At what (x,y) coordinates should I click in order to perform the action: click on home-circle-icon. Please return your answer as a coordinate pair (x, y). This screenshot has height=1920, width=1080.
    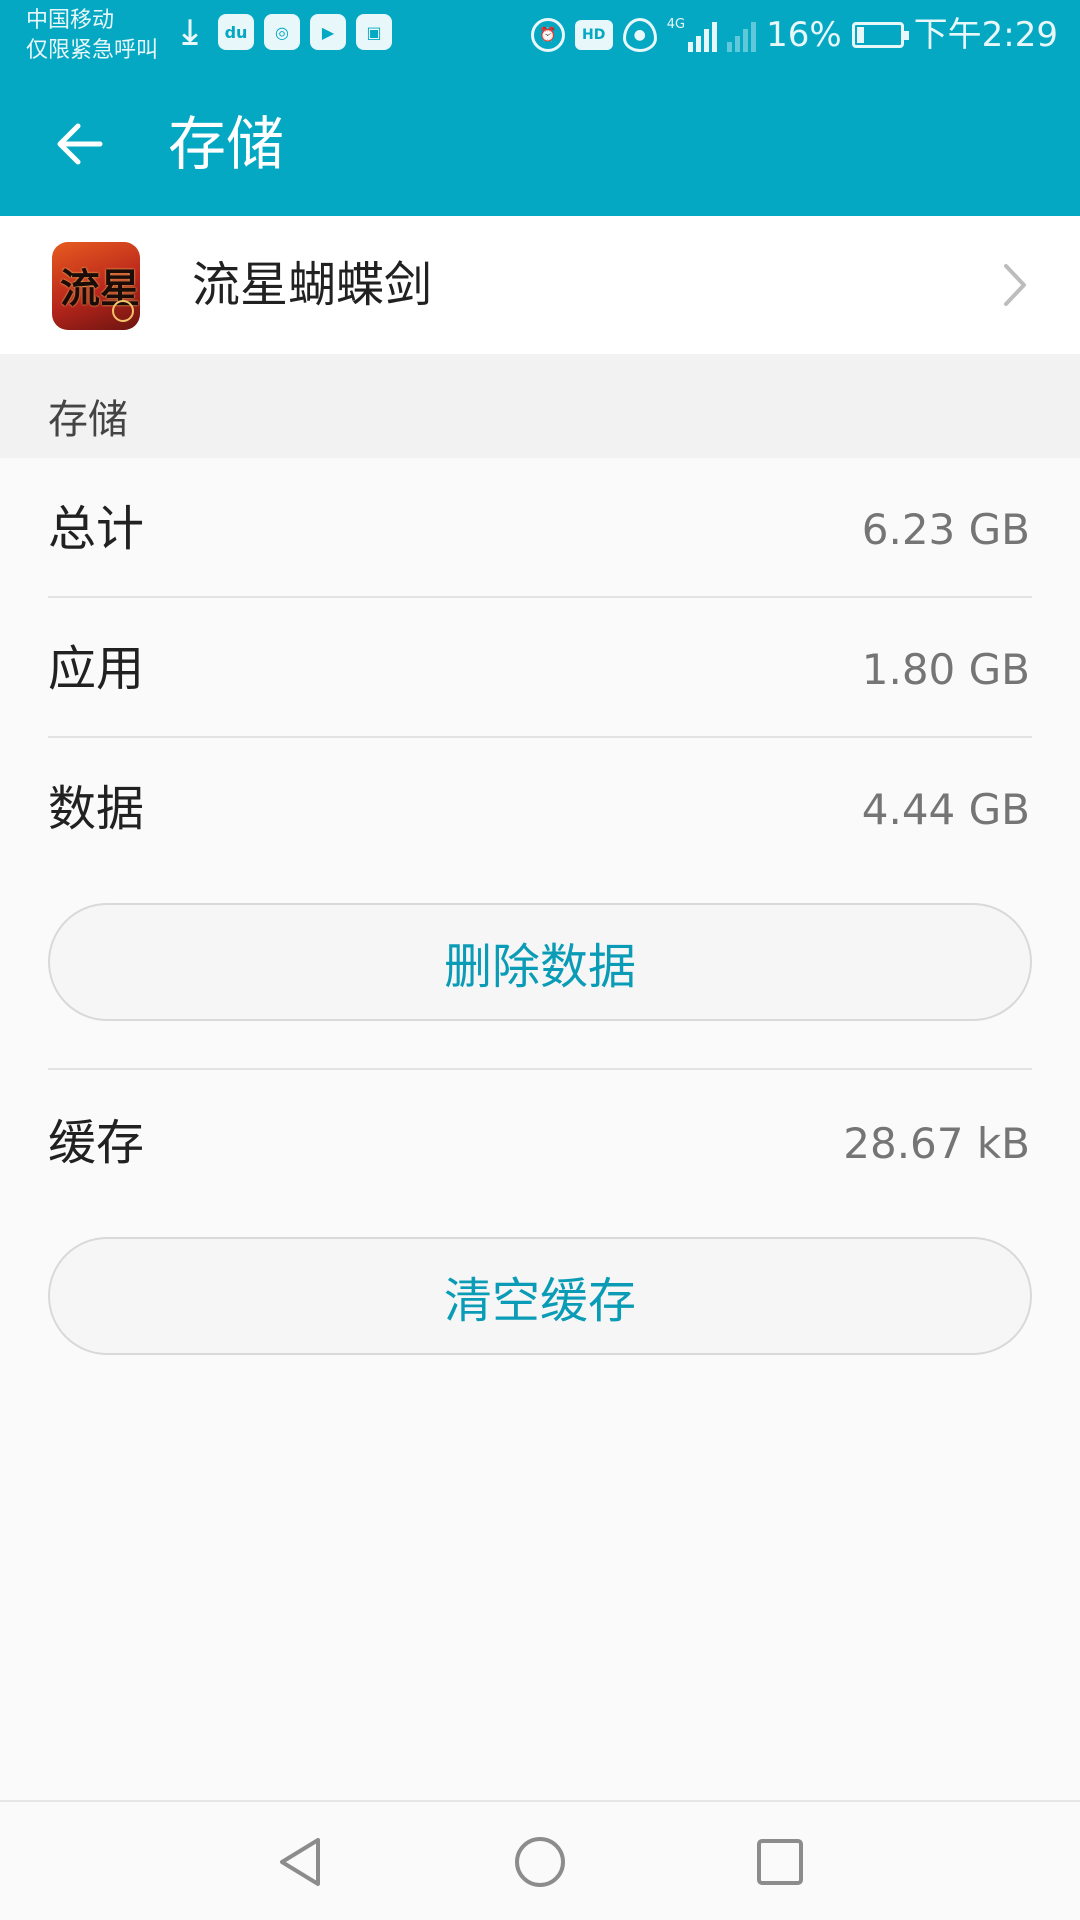
    Looking at the image, I should click on (540, 1862).